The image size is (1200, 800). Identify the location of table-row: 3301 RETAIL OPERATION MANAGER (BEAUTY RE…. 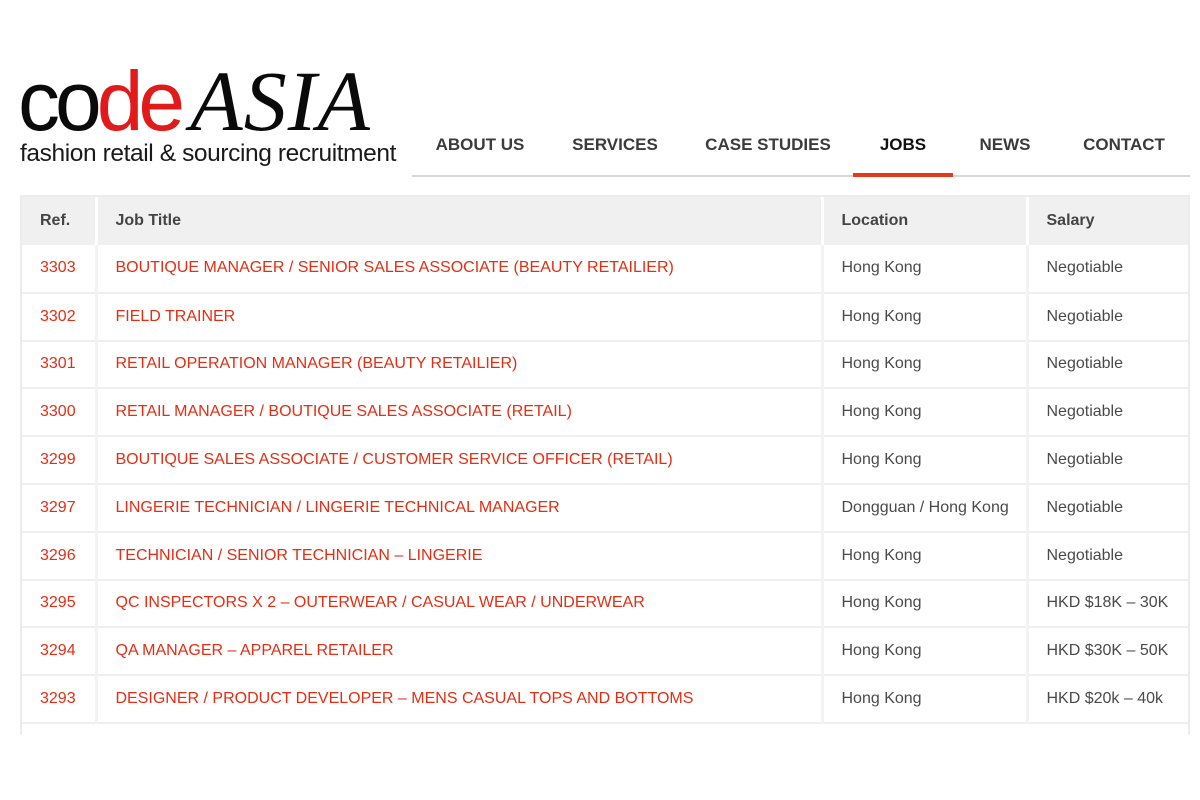
(605, 365).